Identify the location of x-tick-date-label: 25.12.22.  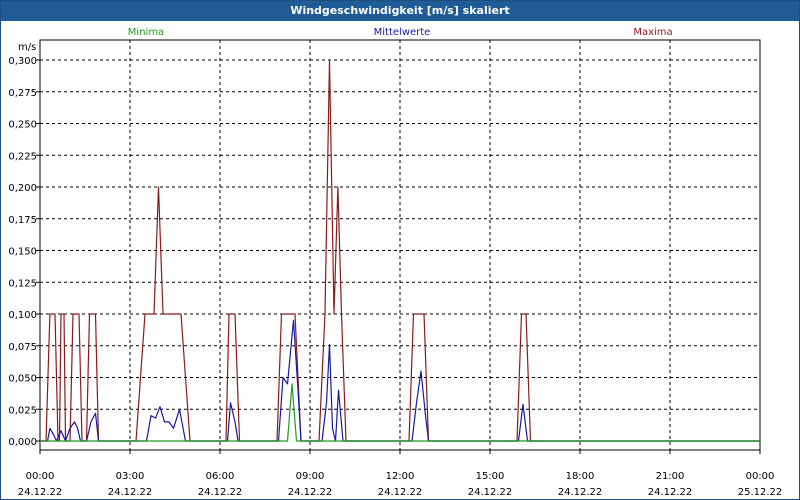
(760, 492).